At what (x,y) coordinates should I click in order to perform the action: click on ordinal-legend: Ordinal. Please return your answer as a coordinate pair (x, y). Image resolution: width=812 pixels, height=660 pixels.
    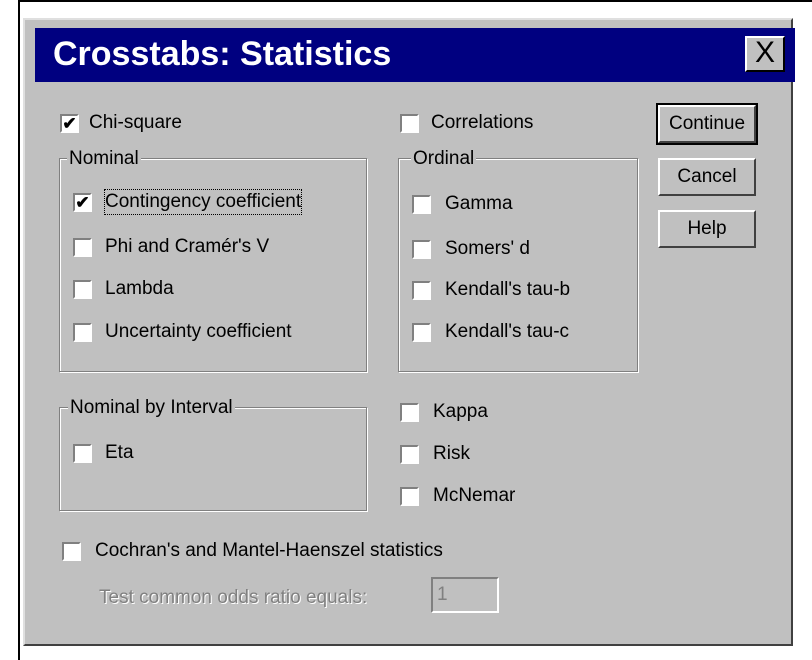
    Looking at the image, I should click on (444, 159).